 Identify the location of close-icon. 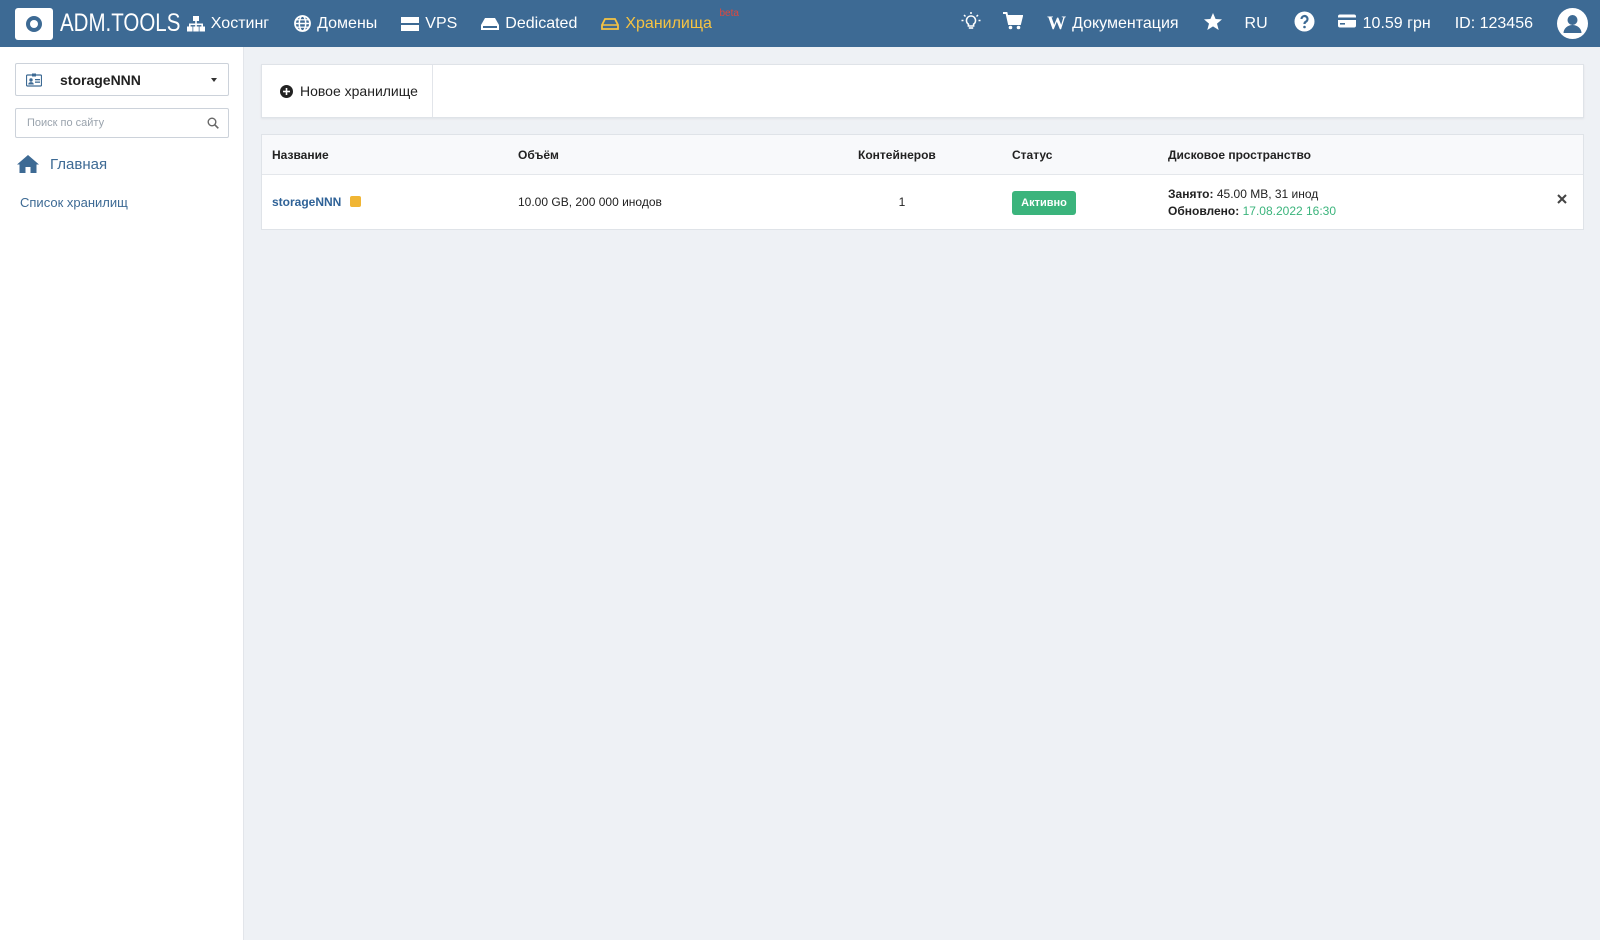
(1562, 199).